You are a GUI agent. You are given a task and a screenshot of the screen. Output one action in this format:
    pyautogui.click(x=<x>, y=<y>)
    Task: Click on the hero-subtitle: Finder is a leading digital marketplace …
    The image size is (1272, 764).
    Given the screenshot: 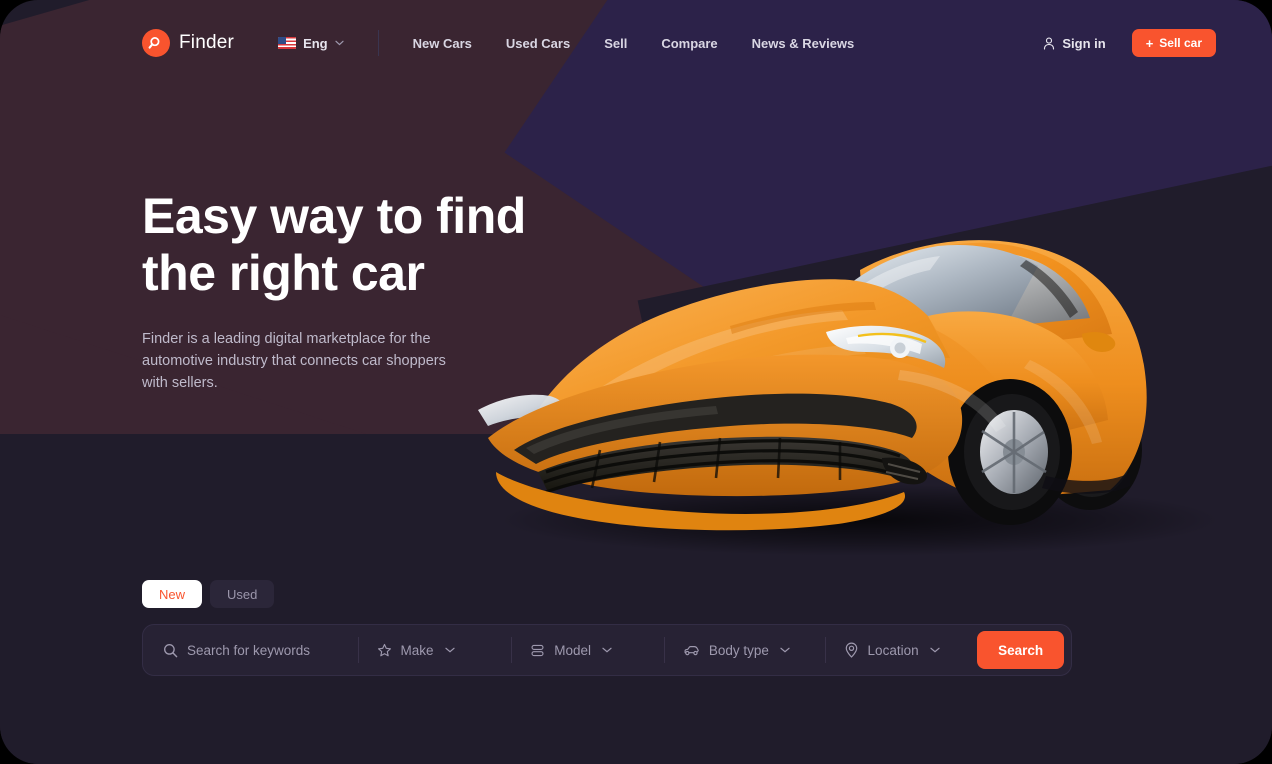 What is the action you would take?
    pyautogui.click(x=294, y=361)
    